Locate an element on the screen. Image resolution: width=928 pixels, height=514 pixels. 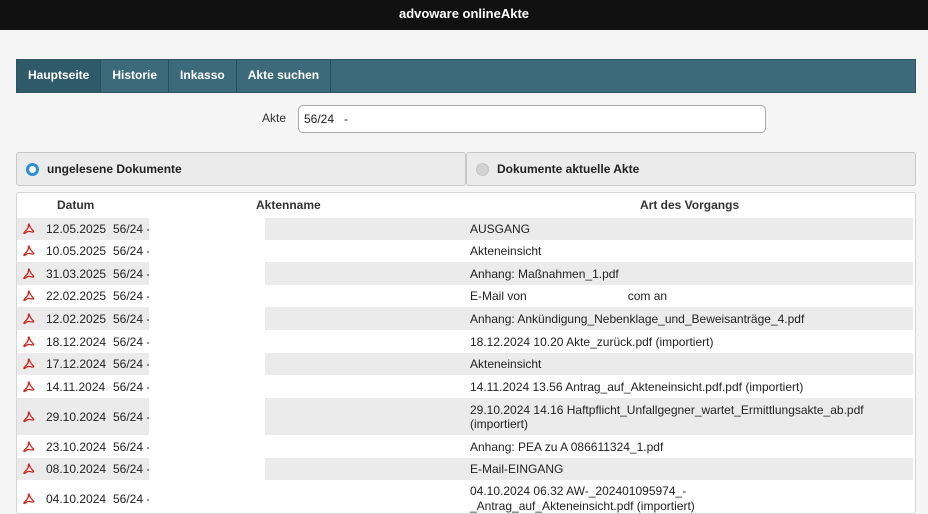
art-text: AUSGANG is located at coordinates (500, 229).